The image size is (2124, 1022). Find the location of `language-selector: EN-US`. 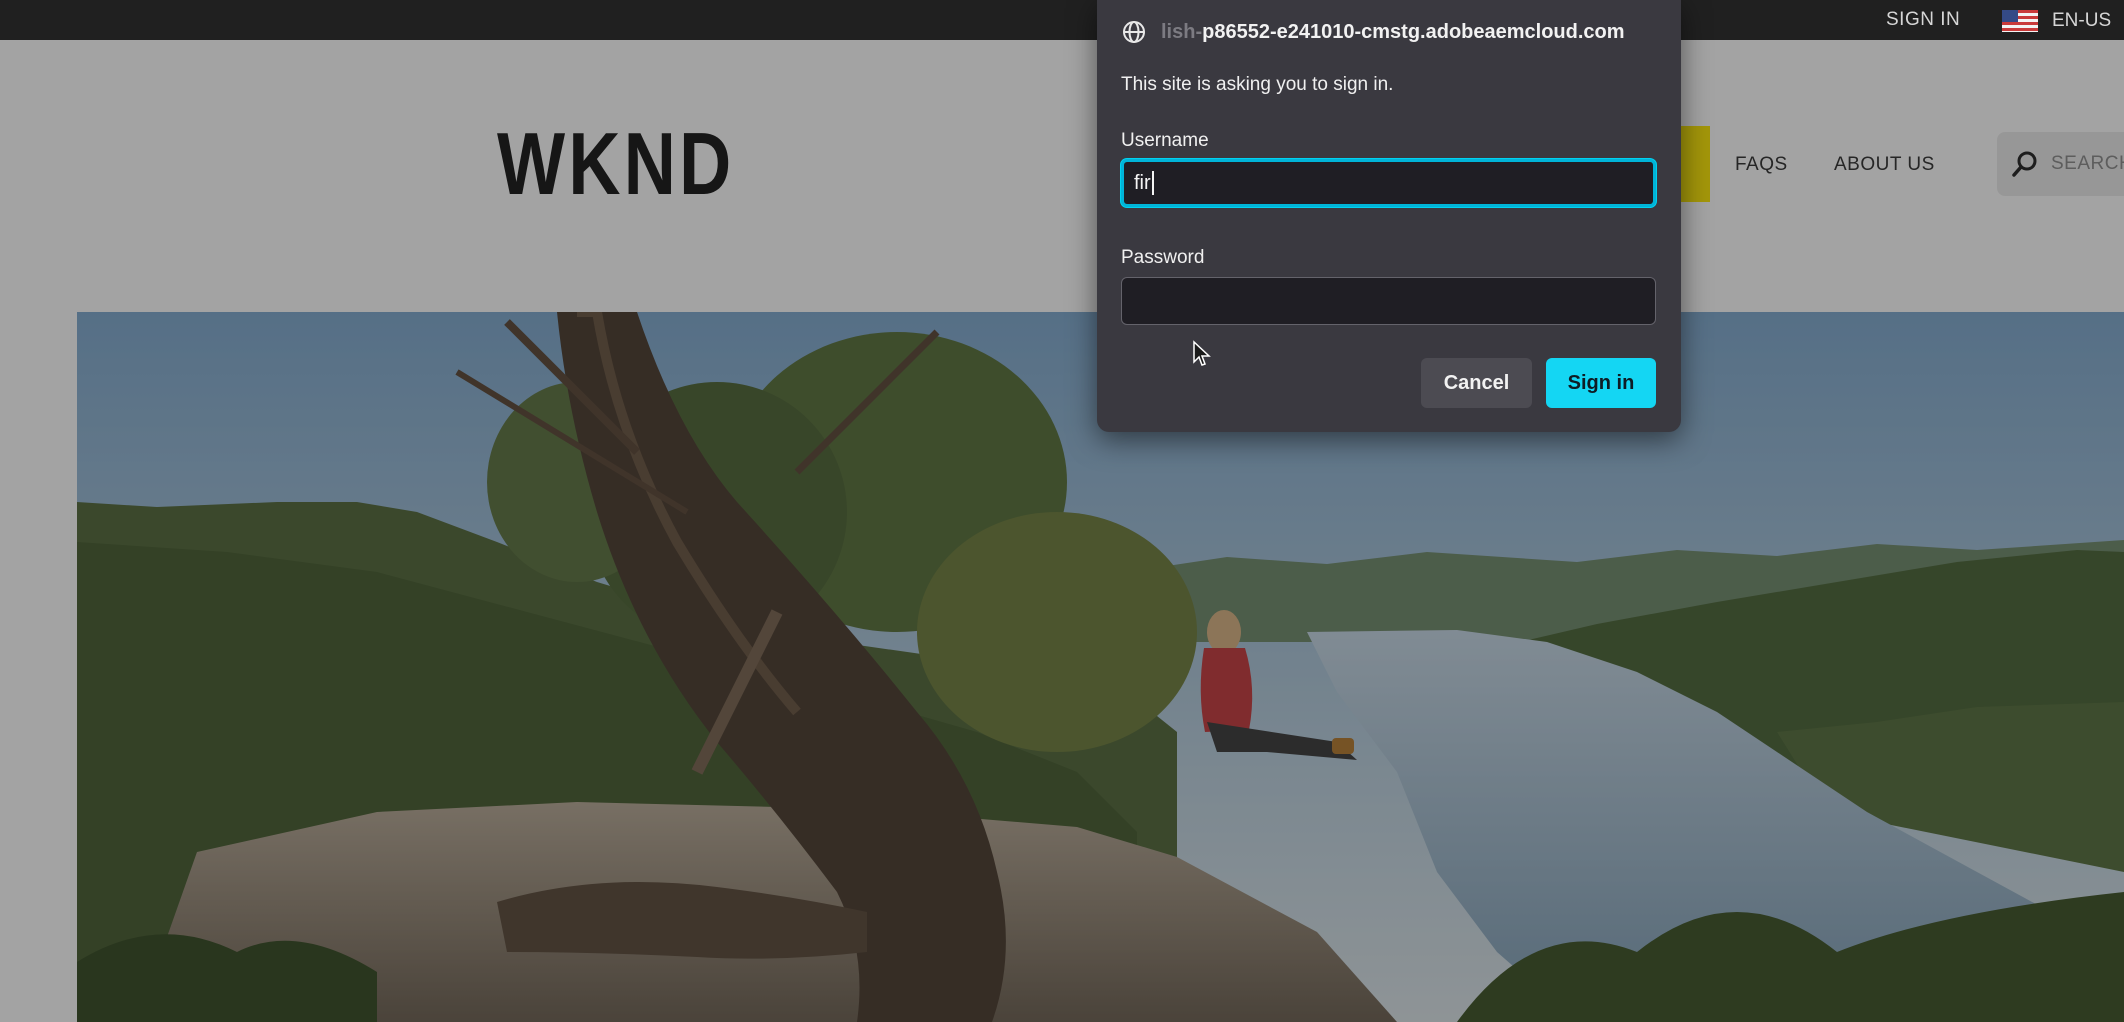

language-selector: EN-US is located at coordinates (2056, 21).